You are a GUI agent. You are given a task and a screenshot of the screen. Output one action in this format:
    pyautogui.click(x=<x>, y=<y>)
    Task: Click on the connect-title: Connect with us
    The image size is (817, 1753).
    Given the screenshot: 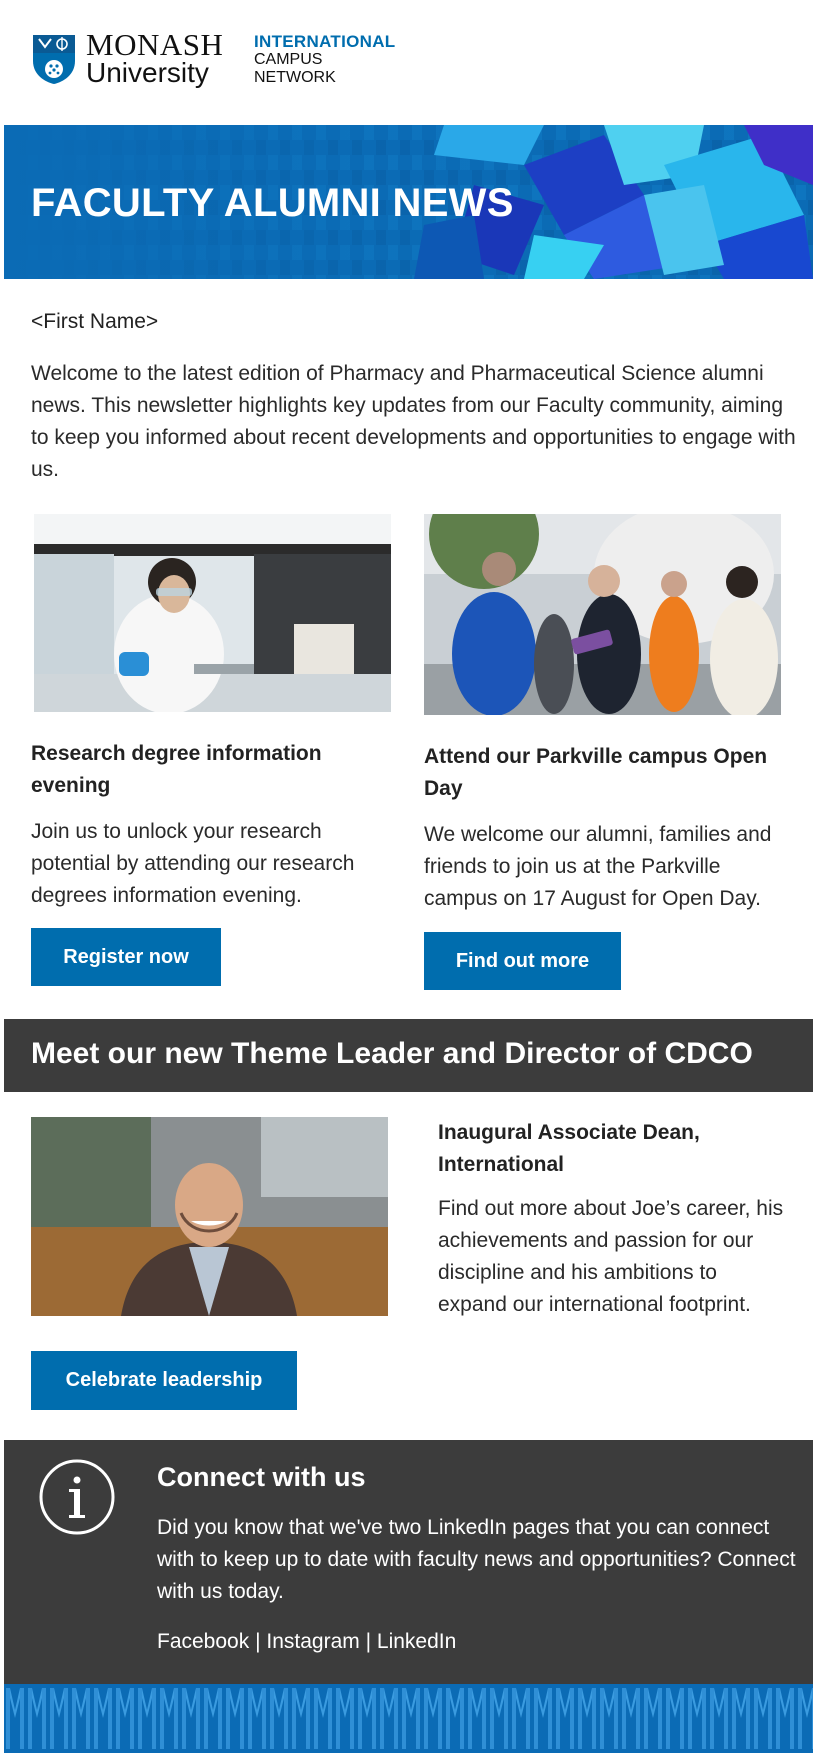 What is the action you would take?
    pyautogui.click(x=261, y=1477)
    